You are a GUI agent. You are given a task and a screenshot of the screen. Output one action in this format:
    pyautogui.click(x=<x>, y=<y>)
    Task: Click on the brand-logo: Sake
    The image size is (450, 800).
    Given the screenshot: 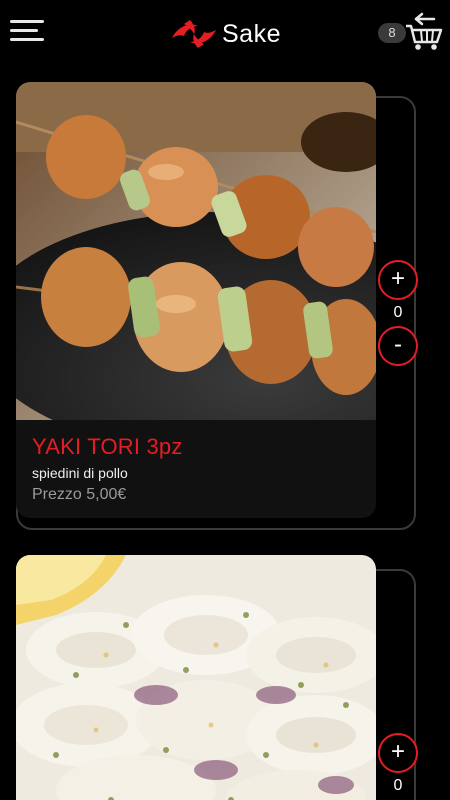 What is the action you would take?
    pyautogui.click(x=224, y=34)
    